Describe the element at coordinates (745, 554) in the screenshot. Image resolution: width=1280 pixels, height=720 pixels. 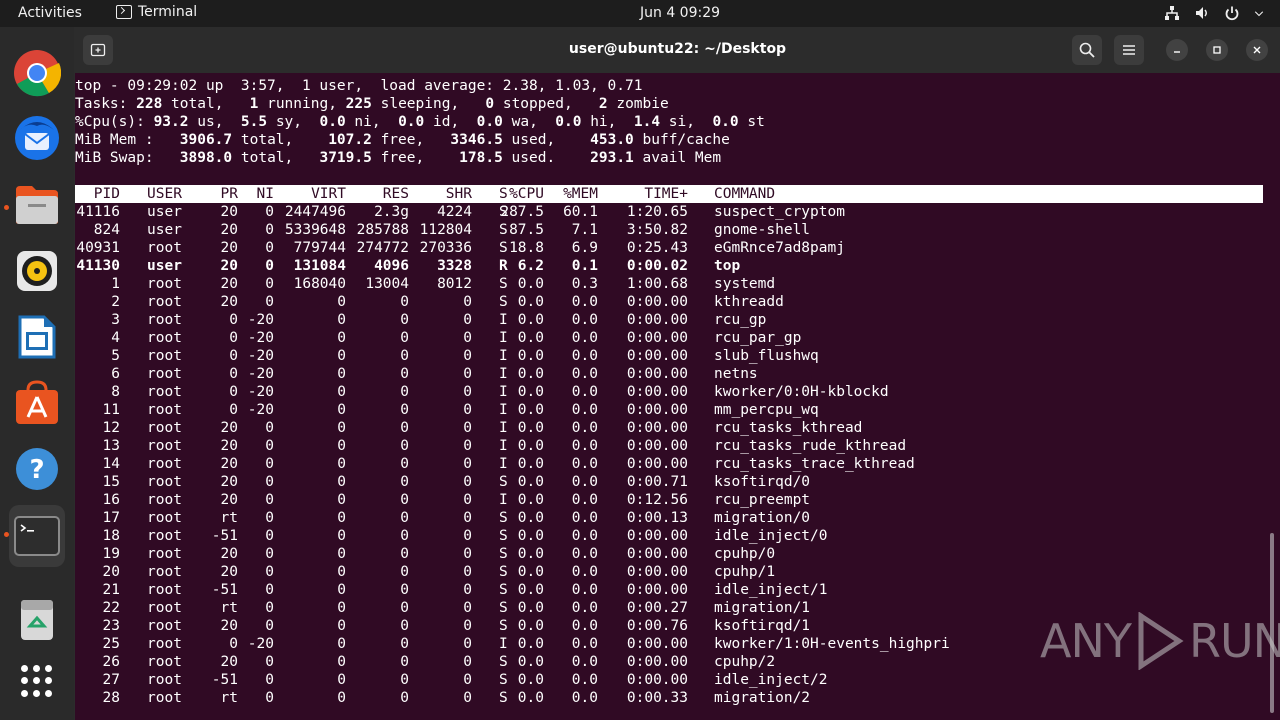
I see `cell-command: cpuhp/0` at that location.